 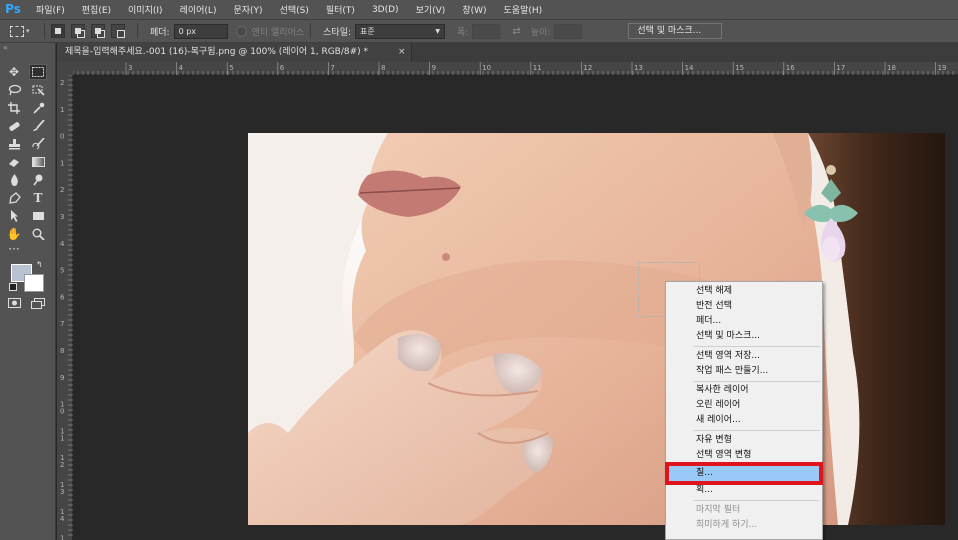 What do you see at coordinates (247, 9) in the screenshot?
I see `menu-type: 문자(Y)` at bounding box center [247, 9].